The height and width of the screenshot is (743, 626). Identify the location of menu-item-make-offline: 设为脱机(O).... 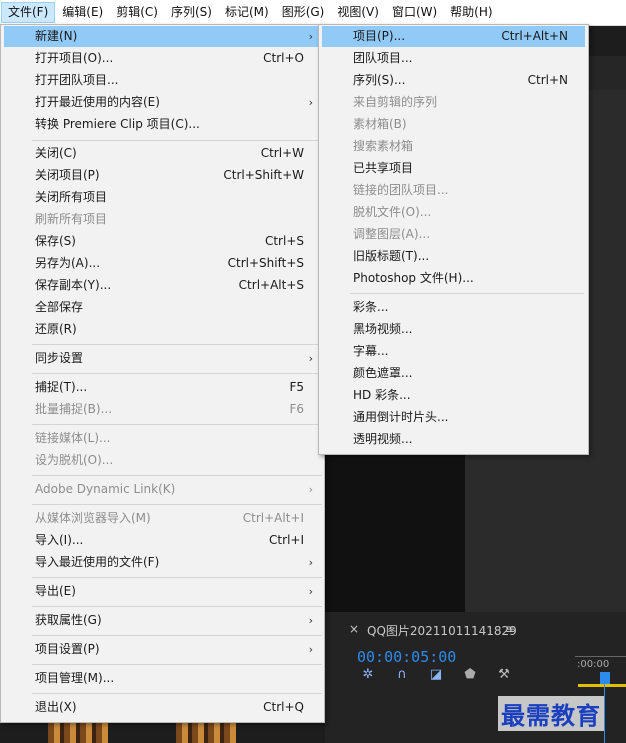
(162, 460).